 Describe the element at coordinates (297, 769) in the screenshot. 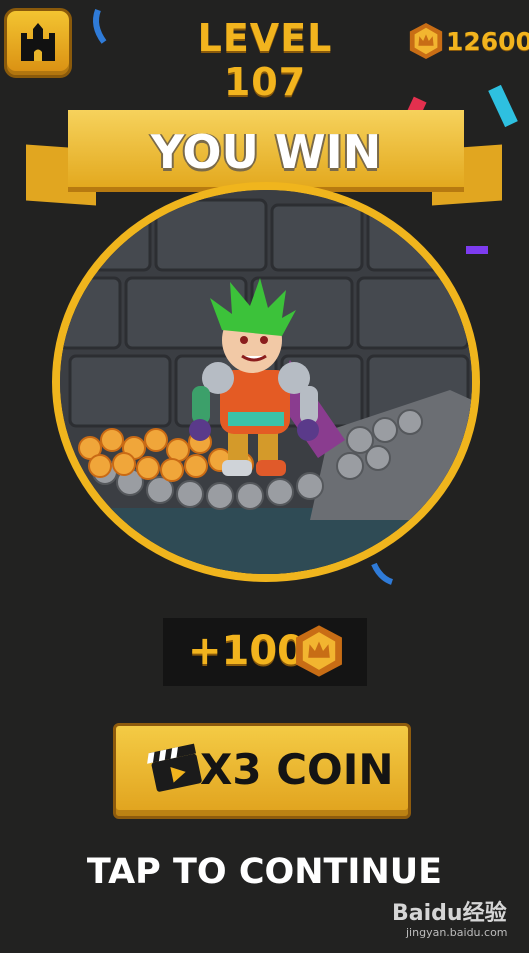

I see `x3-coin-label: X3 COIN` at that location.